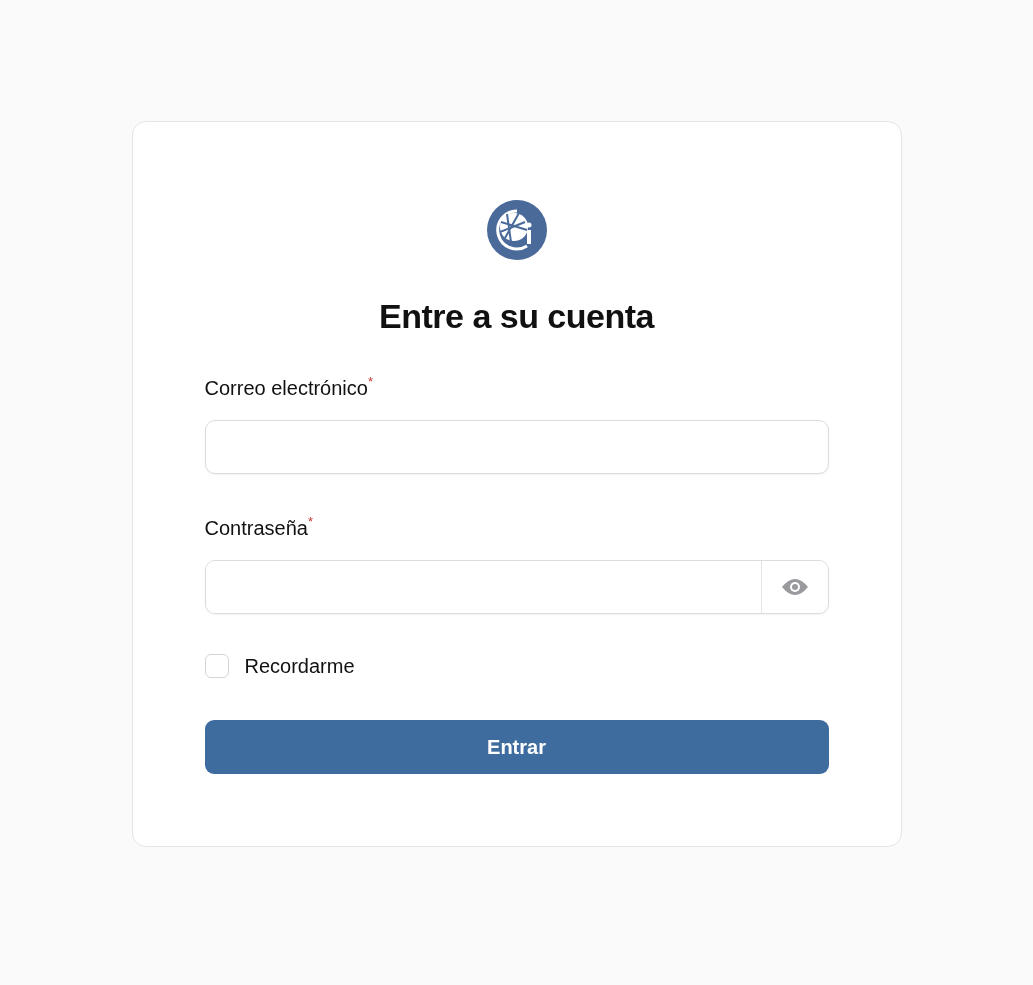  I want to click on field-label: Correo electrónico$^{*}$, so click(288, 388).